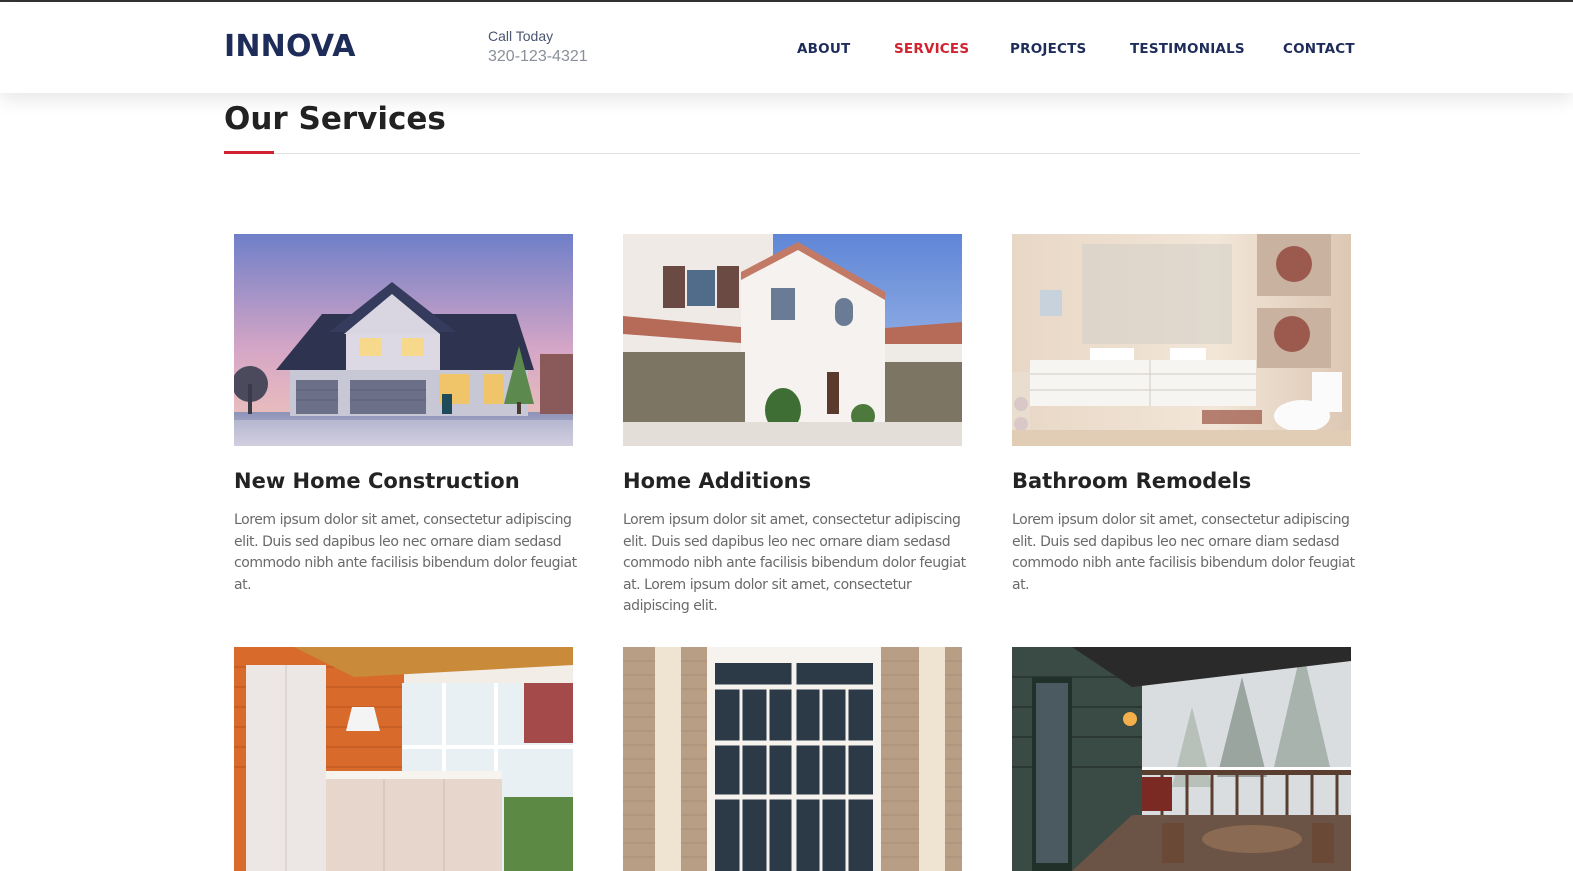 This screenshot has width=1573, height=871. I want to click on nav-services: SERVICES, so click(931, 49).